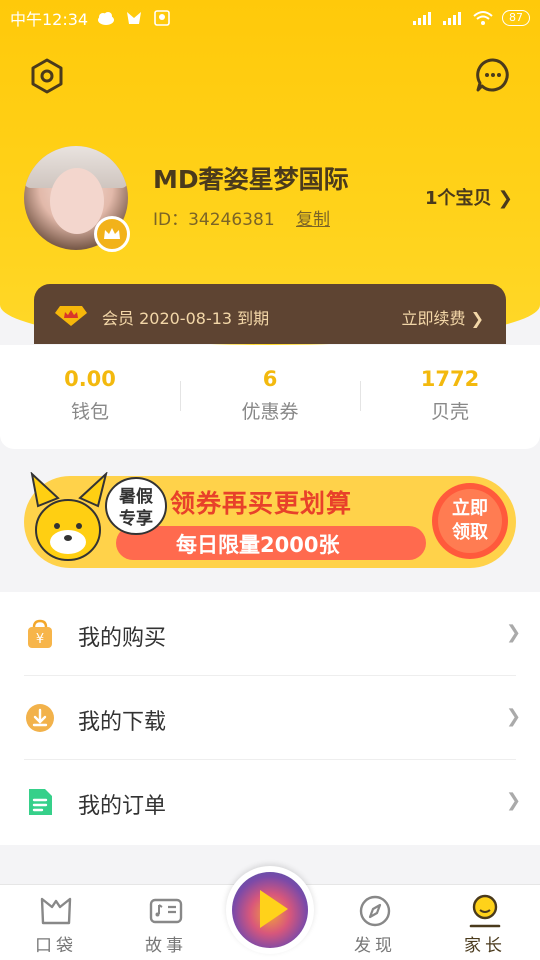 The image size is (540, 960). What do you see at coordinates (40, 802) in the screenshot?
I see `order-doc-icon` at bounding box center [40, 802].